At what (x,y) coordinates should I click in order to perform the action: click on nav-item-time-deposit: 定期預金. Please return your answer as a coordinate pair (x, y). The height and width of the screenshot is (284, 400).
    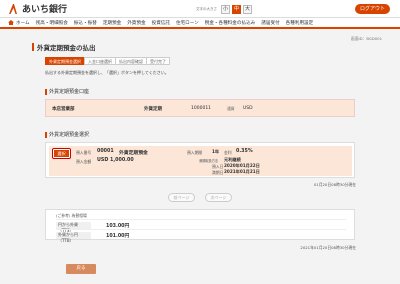
    Looking at the image, I should click on (112, 23).